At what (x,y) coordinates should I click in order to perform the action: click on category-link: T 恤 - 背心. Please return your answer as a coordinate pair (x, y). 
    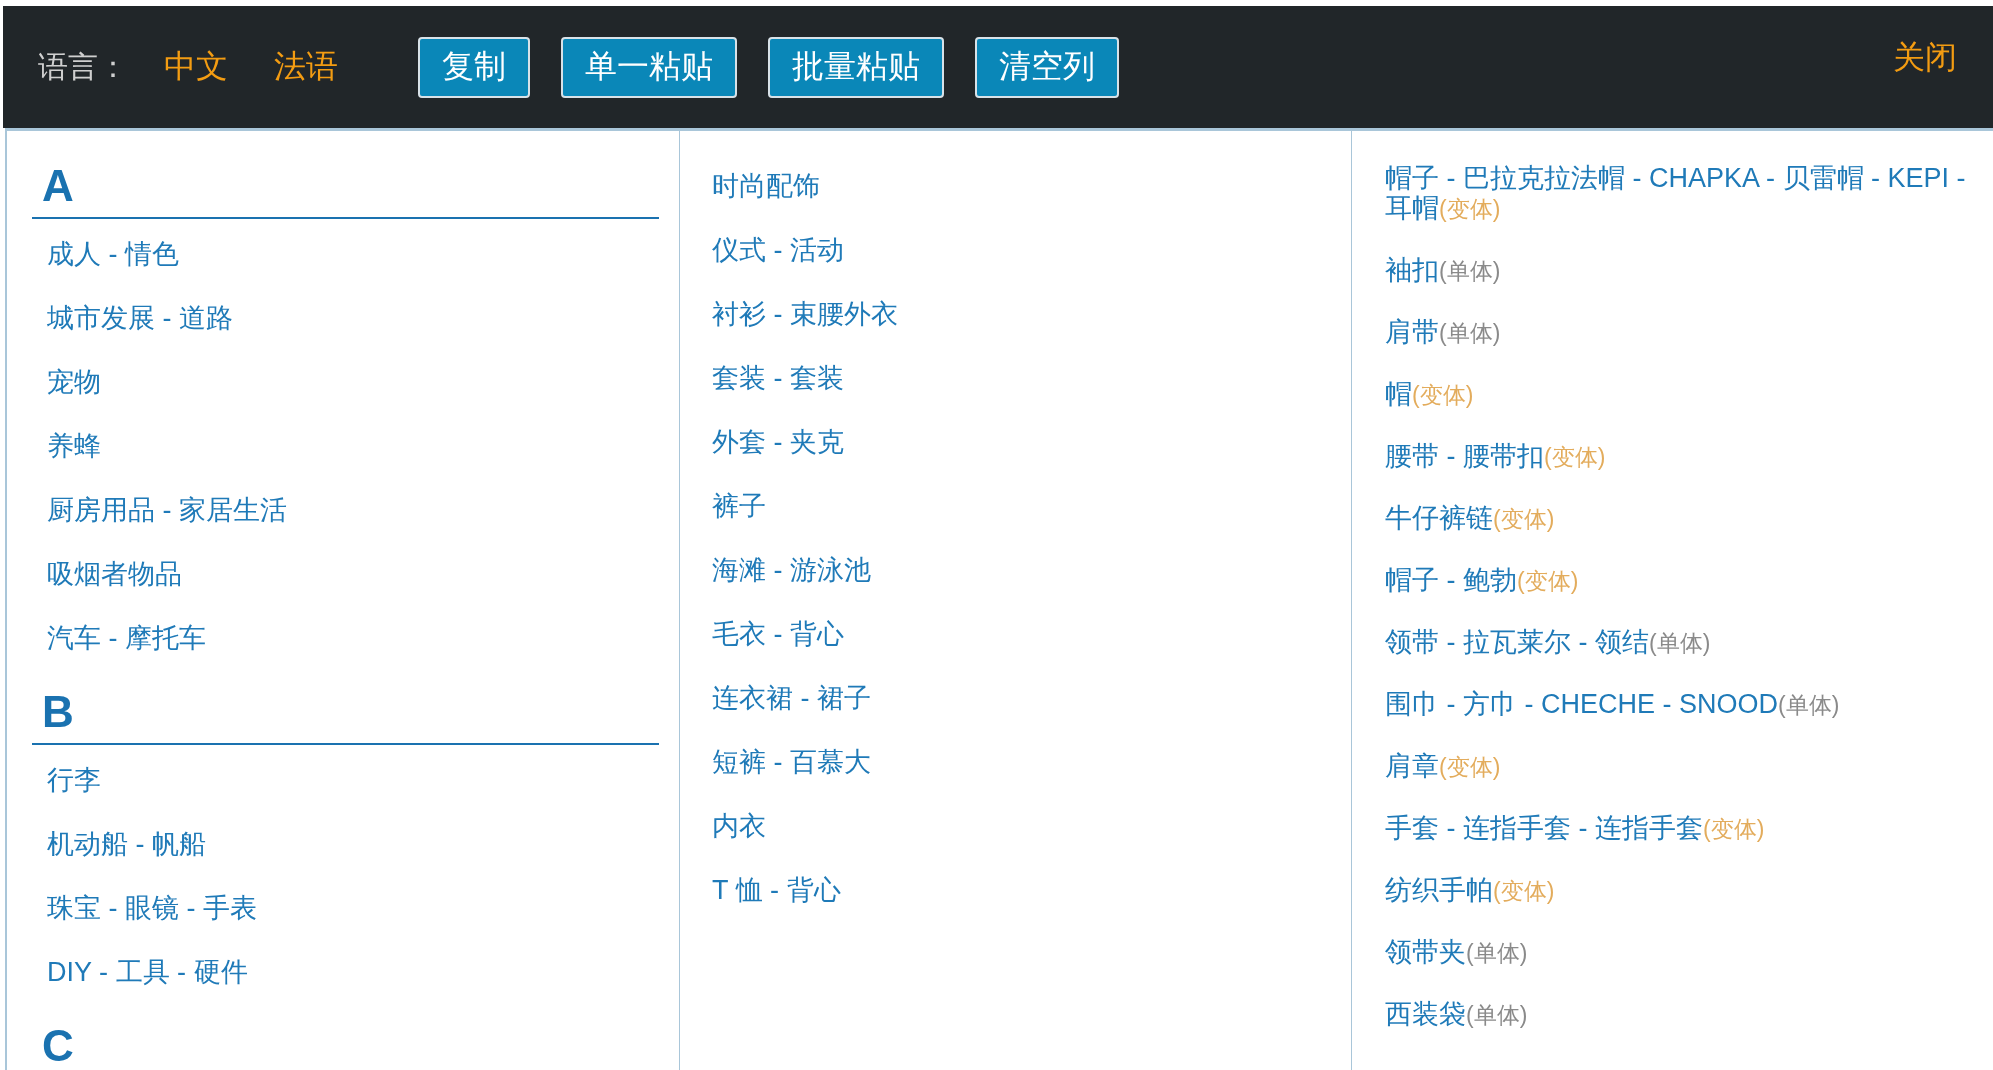
    Looking at the image, I should click on (776, 890).